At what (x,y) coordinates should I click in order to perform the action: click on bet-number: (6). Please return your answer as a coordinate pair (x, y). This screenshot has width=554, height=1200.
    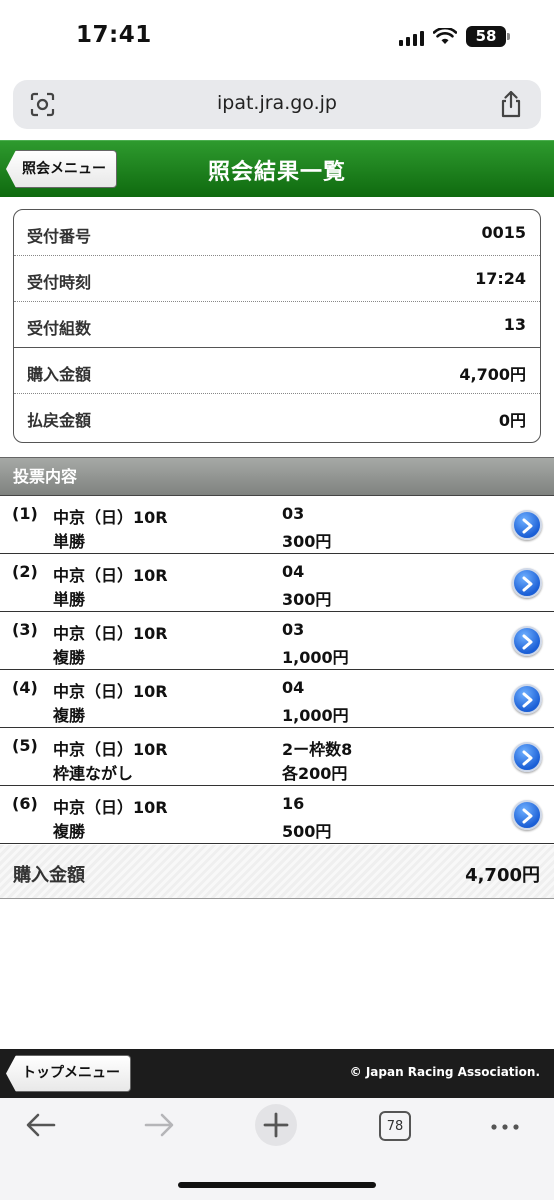
    Looking at the image, I should click on (25, 803).